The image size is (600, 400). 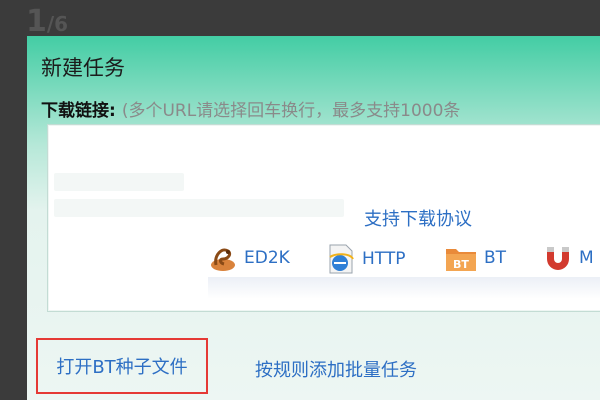 What do you see at coordinates (418, 219) in the screenshot?
I see `supported-protocols-title: 支持下载协议` at bounding box center [418, 219].